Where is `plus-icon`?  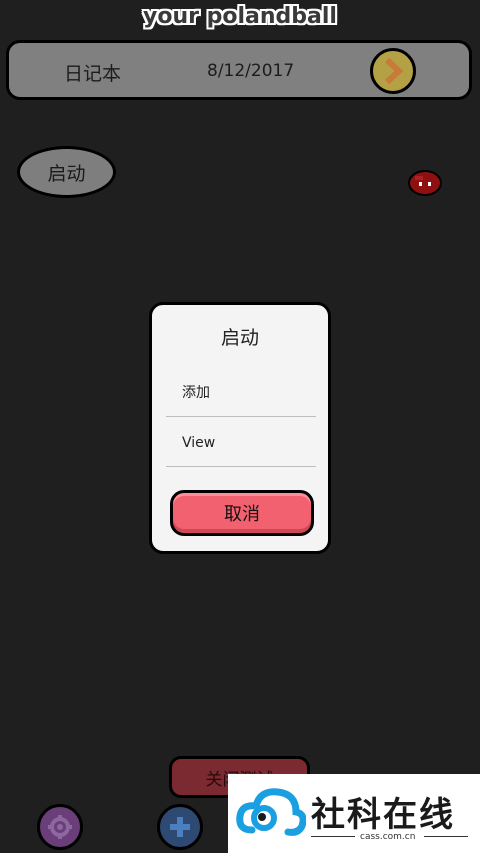 plus-icon is located at coordinates (180, 827).